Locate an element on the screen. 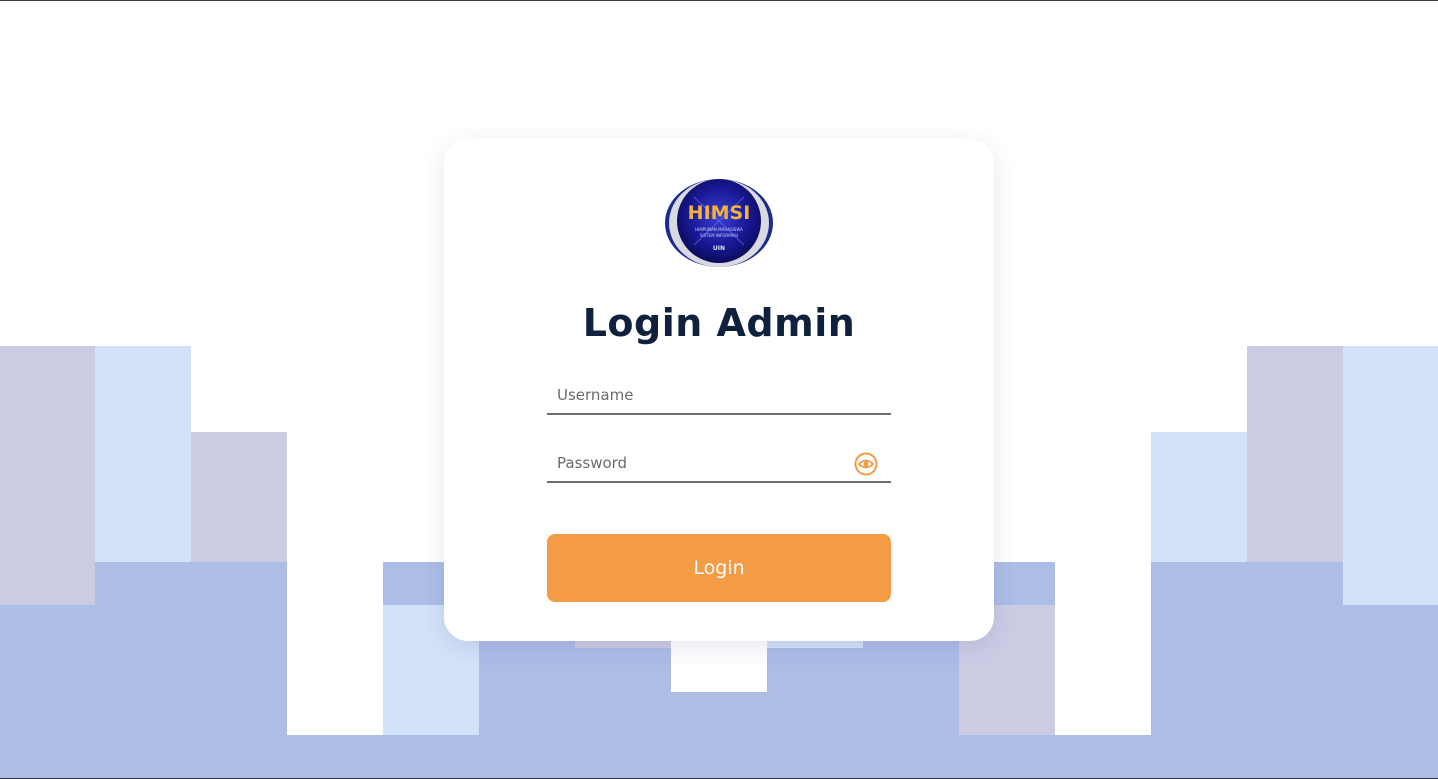  svg-text: HIMPUNAN MAHASISWA is located at coordinates (719, 229).